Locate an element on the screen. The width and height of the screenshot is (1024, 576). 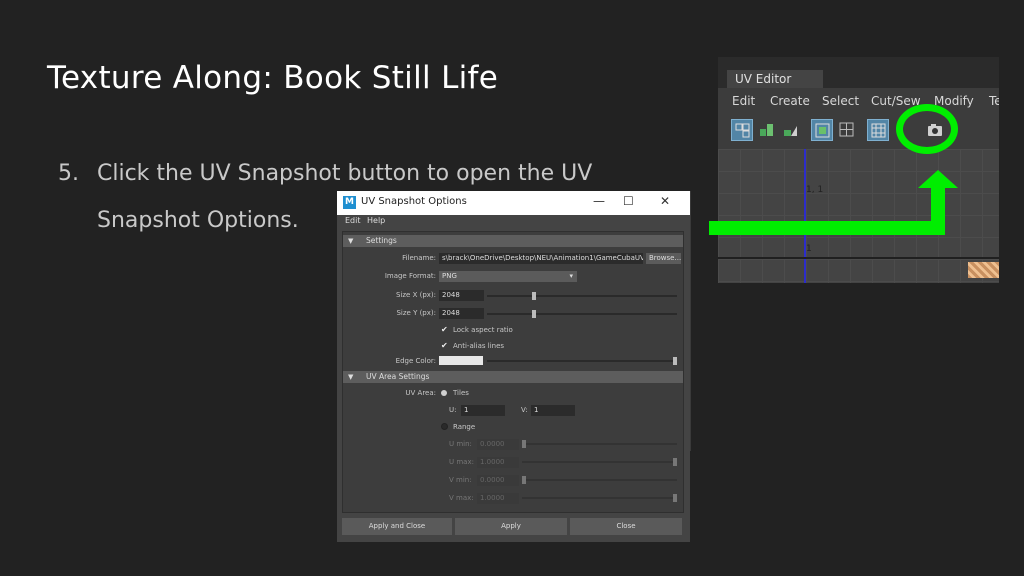
edge-color-label: Edge Color: is located at coordinates (415, 361).